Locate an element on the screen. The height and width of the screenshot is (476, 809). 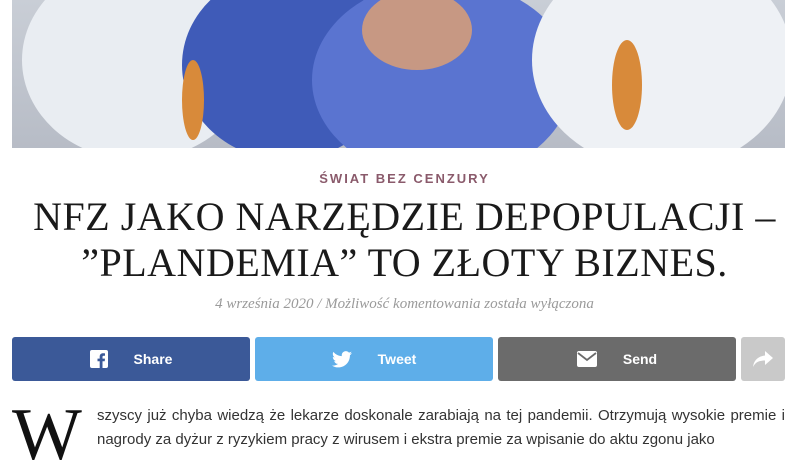
more-share-button is located at coordinates (763, 359).